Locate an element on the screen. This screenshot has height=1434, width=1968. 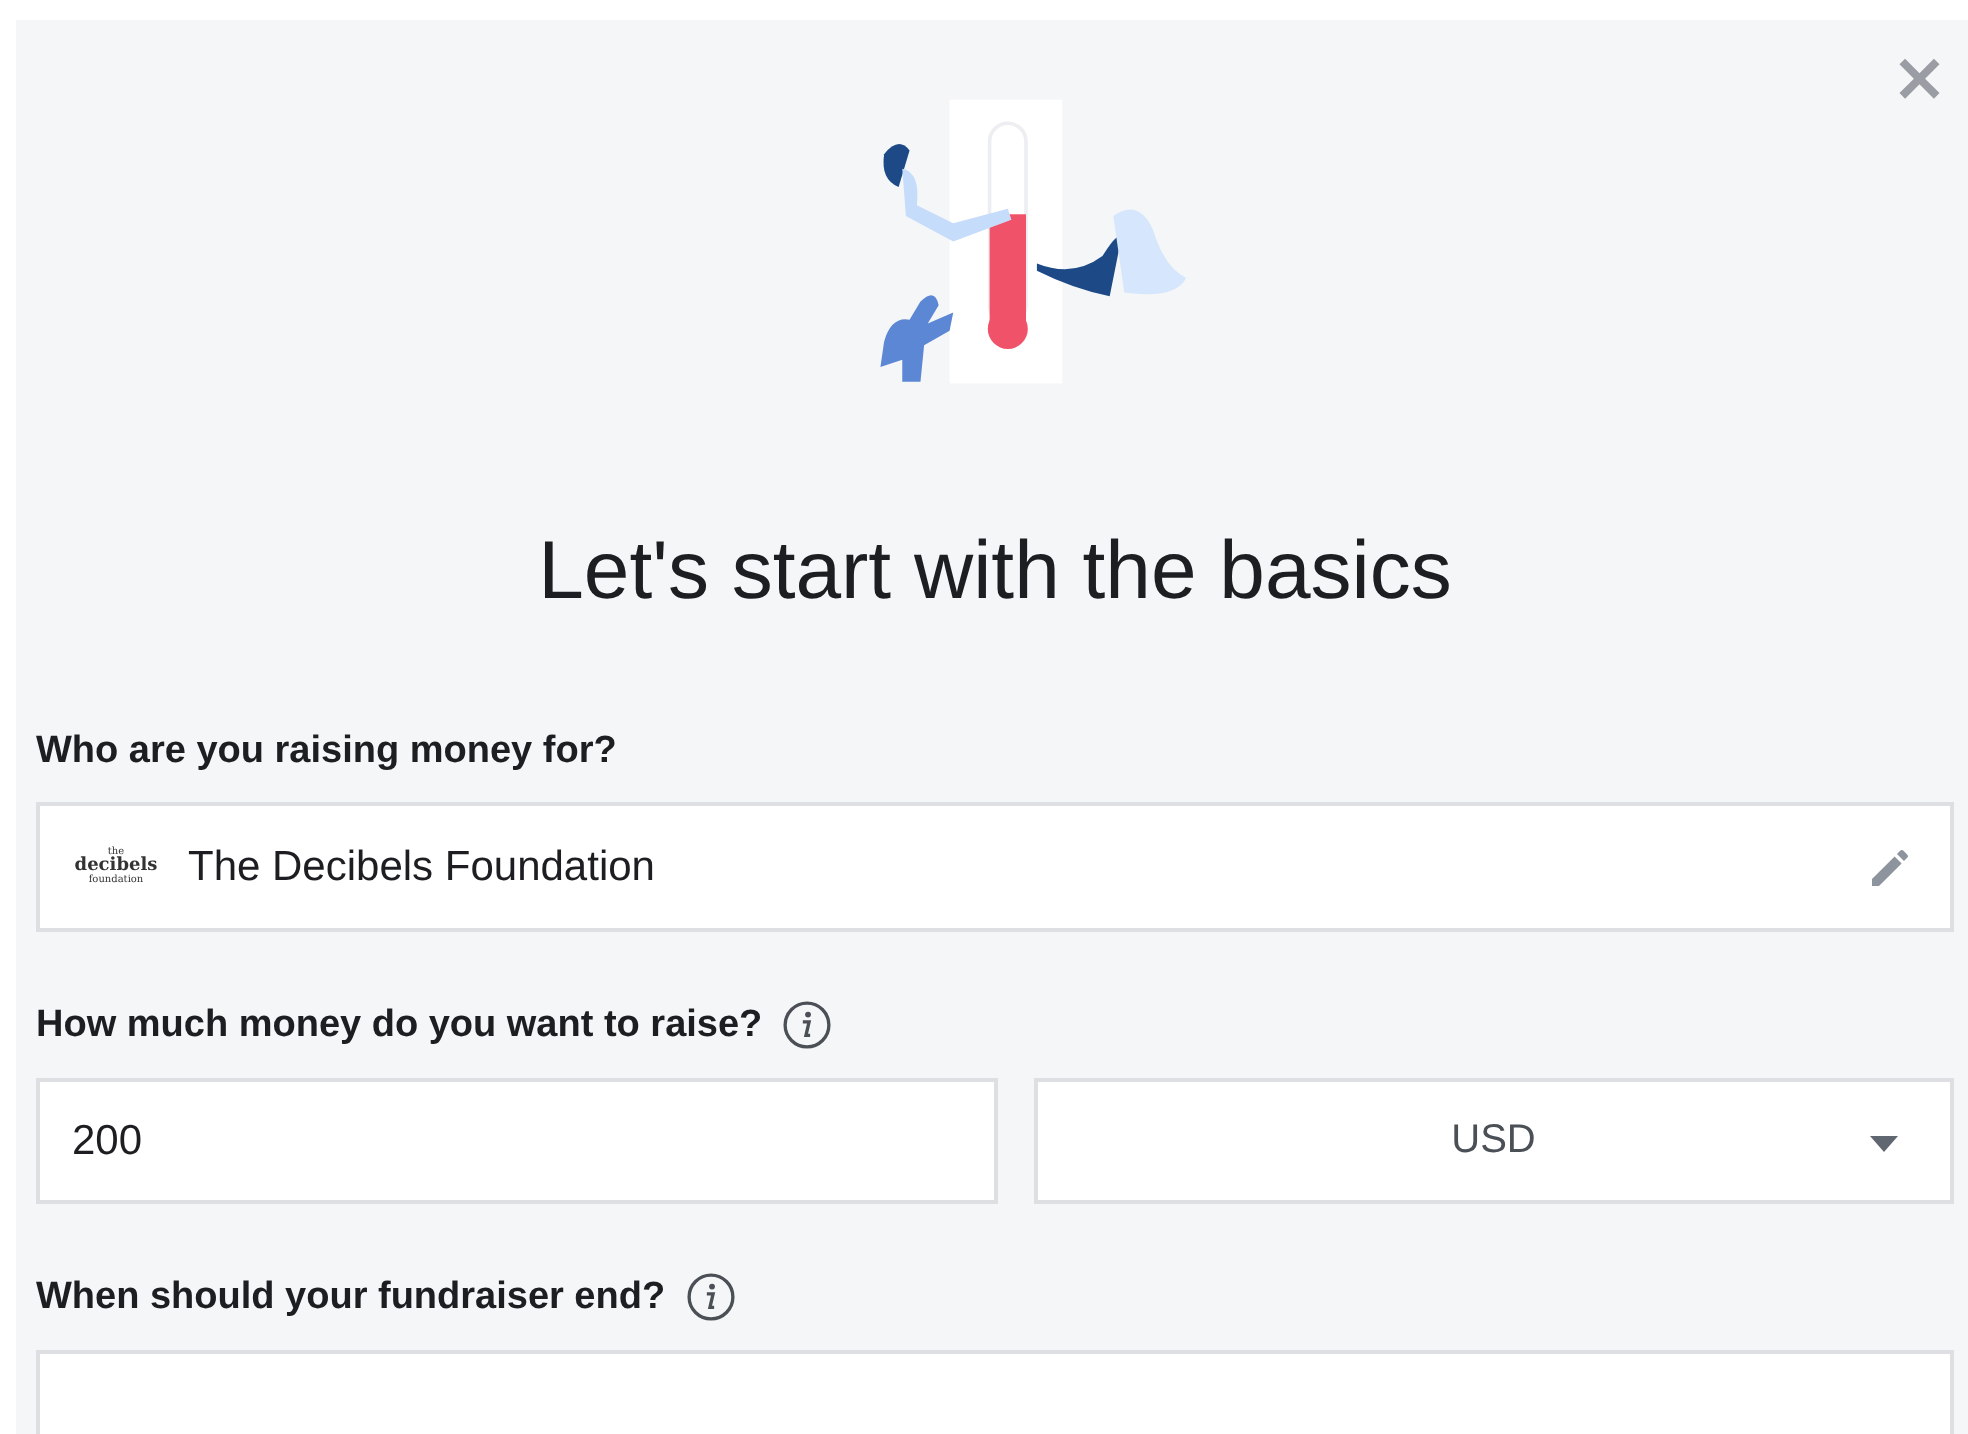
field-label: How much money do you want to raise? is located at coordinates (399, 1025).